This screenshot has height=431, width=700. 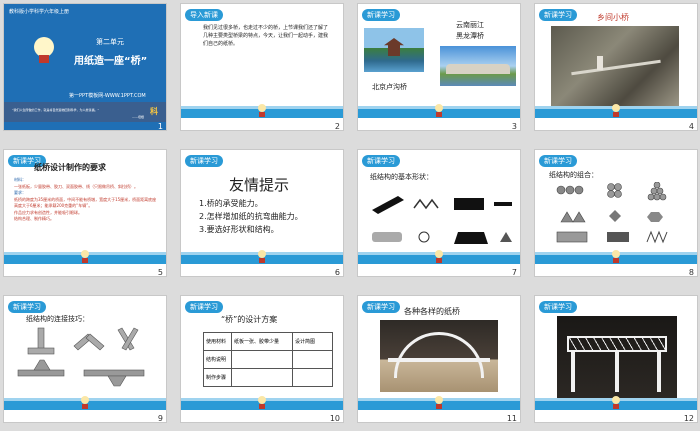 What do you see at coordinates (478, 66) in the screenshot?
I see `stone-bridge-photo` at bounding box center [478, 66].